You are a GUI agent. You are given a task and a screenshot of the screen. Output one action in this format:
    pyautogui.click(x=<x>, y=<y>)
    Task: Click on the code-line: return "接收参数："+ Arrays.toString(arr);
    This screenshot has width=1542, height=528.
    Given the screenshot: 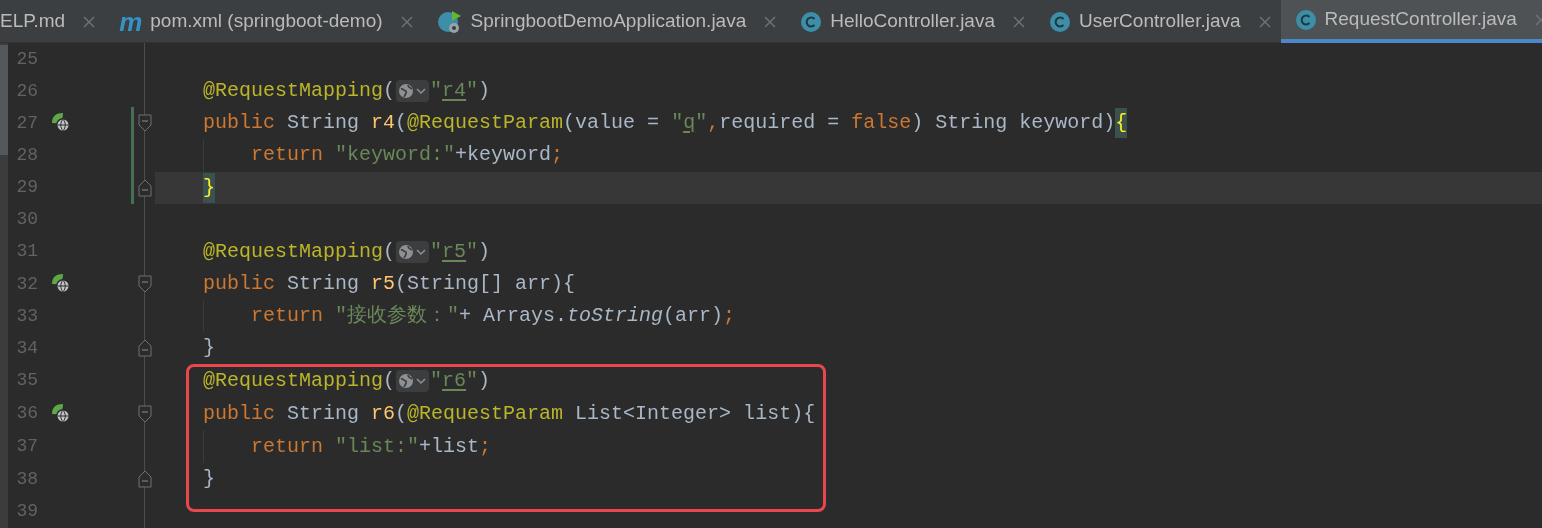 What is the action you would take?
    pyautogui.click(x=493, y=316)
    